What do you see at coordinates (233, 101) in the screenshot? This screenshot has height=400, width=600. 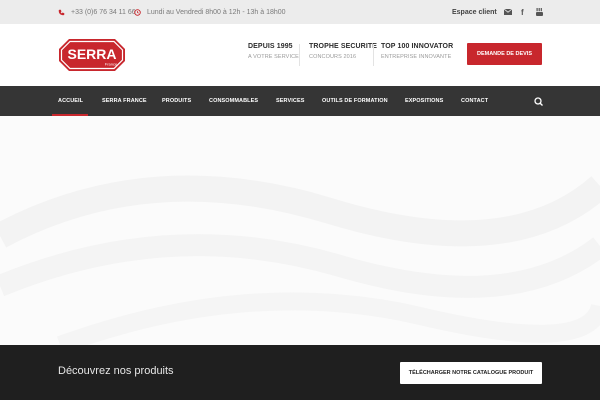 I see `nav-item-consommables: CONSOMMABLES` at bounding box center [233, 101].